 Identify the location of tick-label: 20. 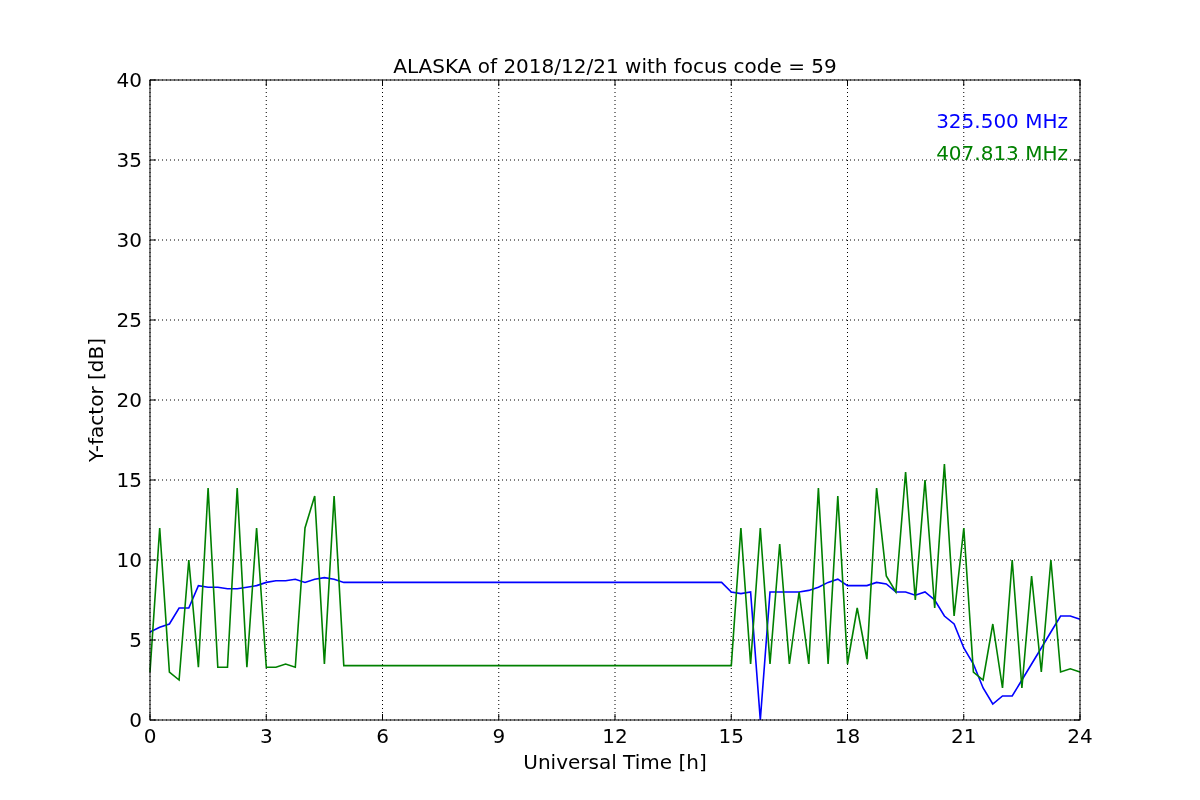
(129, 400).